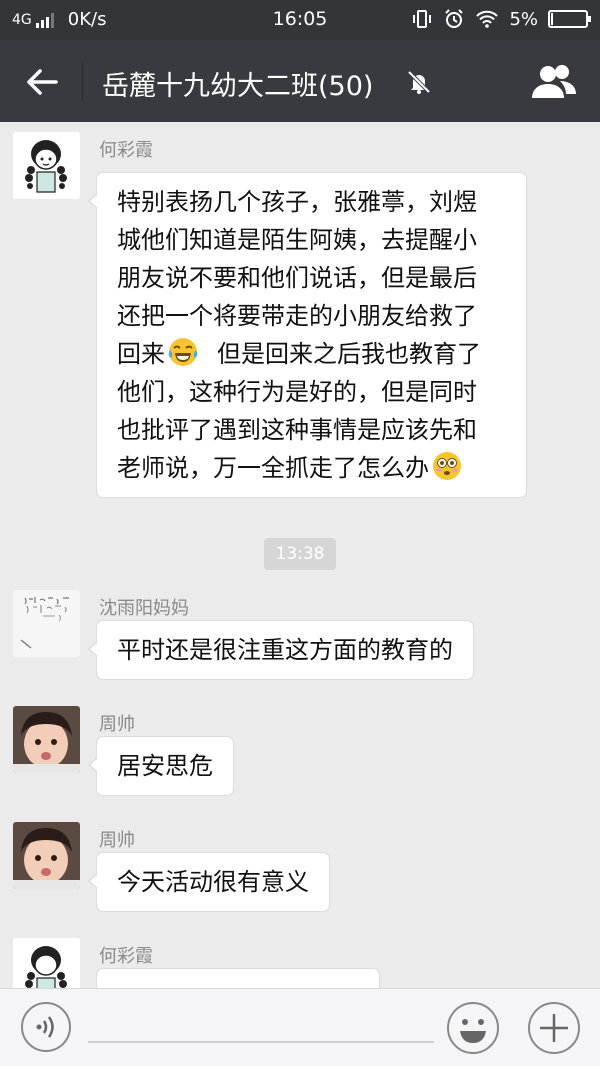  What do you see at coordinates (297, 278) in the screenshot?
I see `message-line: 朋友说不要和他们说话，但是最后` at bounding box center [297, 278].